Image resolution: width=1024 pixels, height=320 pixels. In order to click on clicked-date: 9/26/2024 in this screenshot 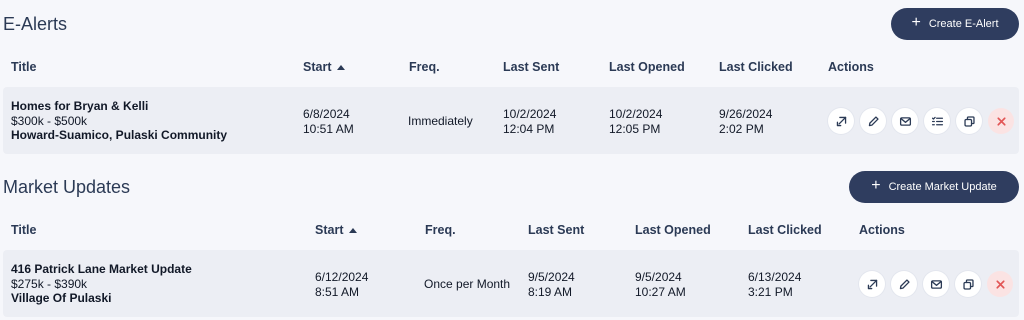, I will do `click(746, 114)`.